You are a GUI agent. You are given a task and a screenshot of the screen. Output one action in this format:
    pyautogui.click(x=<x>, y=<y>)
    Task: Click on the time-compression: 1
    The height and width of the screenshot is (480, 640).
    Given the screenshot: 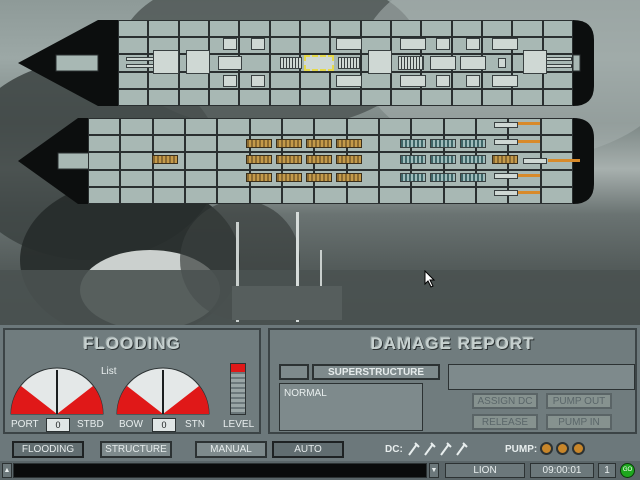 What is the action you would take?
    pyautogui.click(x=607, y=470)
    